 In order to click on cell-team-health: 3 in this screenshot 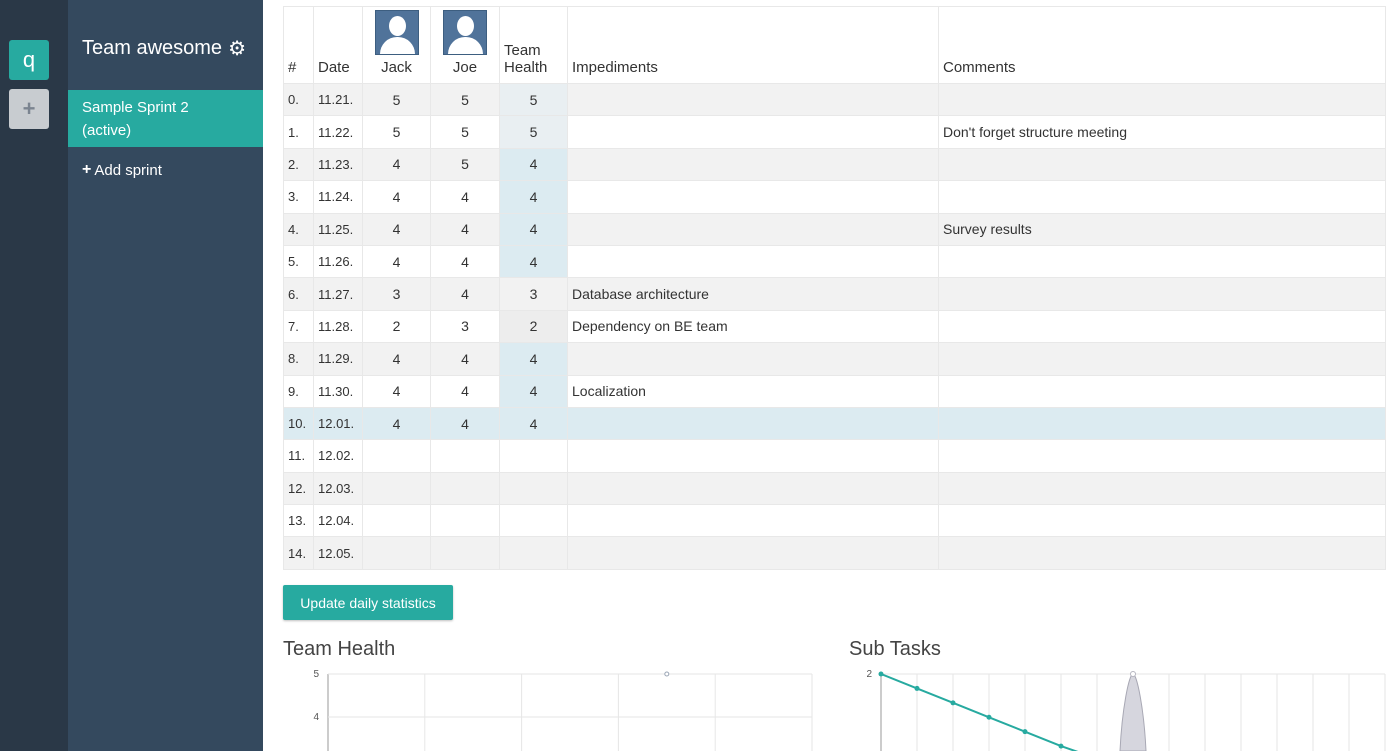, I will do `click(533, 294)`.